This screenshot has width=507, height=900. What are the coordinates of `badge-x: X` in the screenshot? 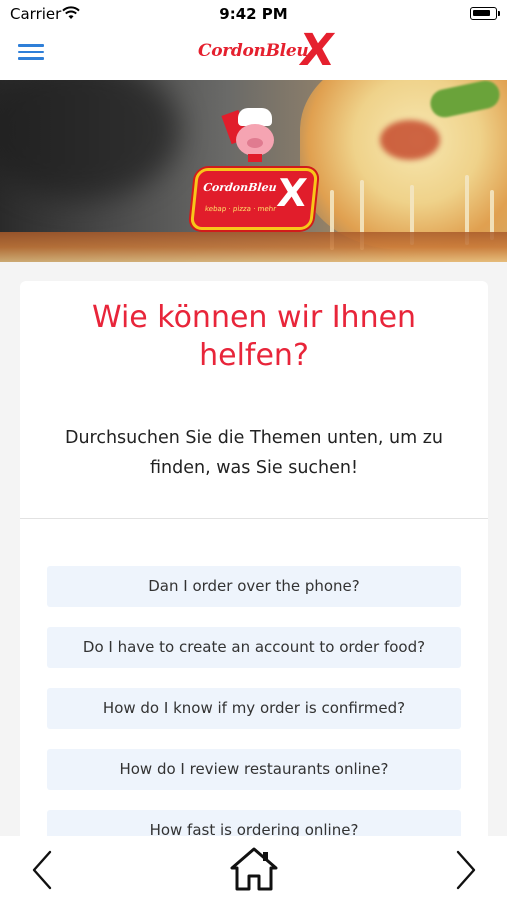 It's located at (292, 193).